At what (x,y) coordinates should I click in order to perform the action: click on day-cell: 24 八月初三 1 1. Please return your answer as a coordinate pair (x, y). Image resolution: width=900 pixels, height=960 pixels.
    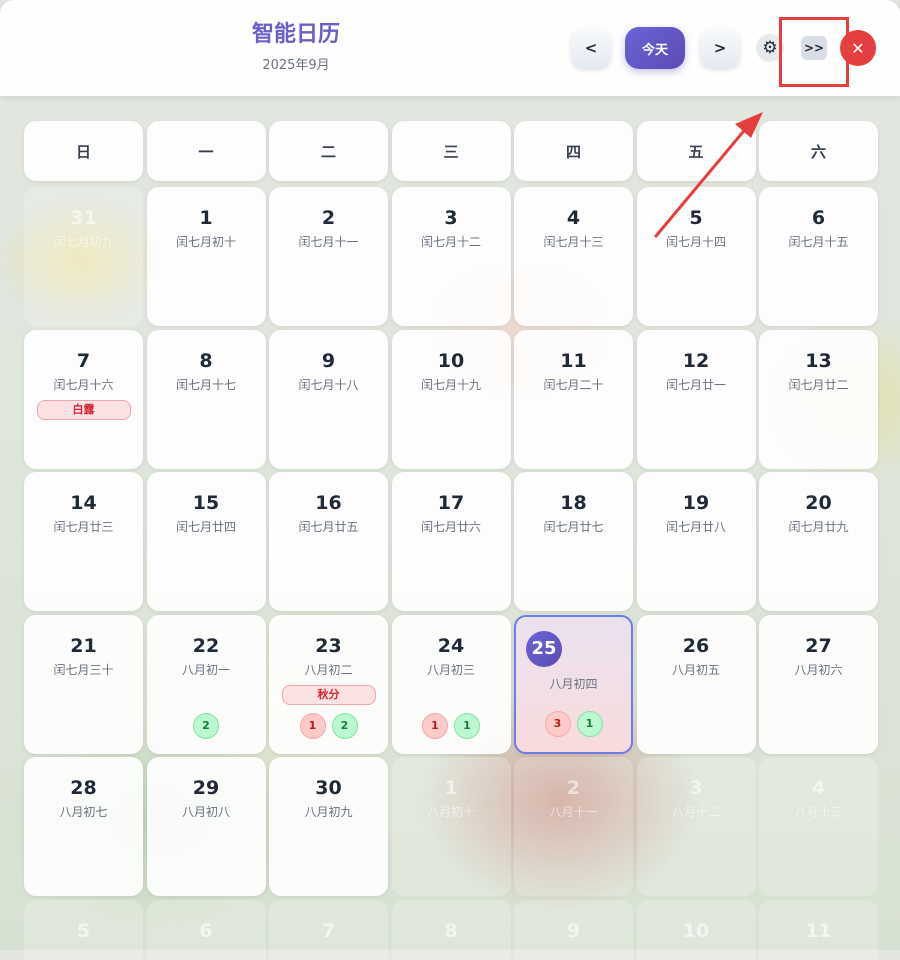
    Looking at the image, I should click on (451, 684).